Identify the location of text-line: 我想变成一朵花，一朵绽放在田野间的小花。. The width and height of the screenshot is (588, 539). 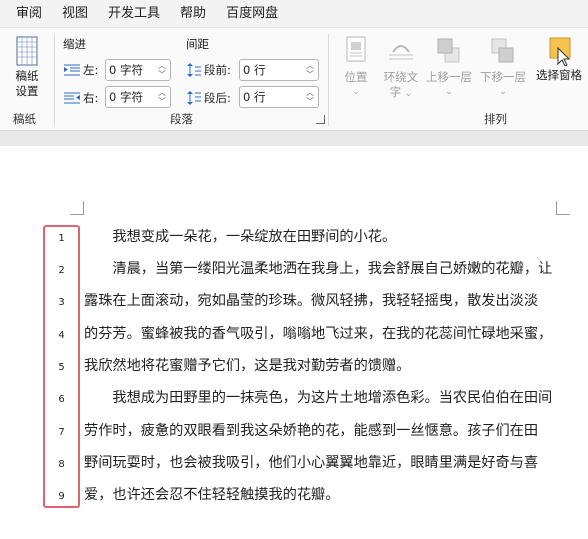
(240, 236).